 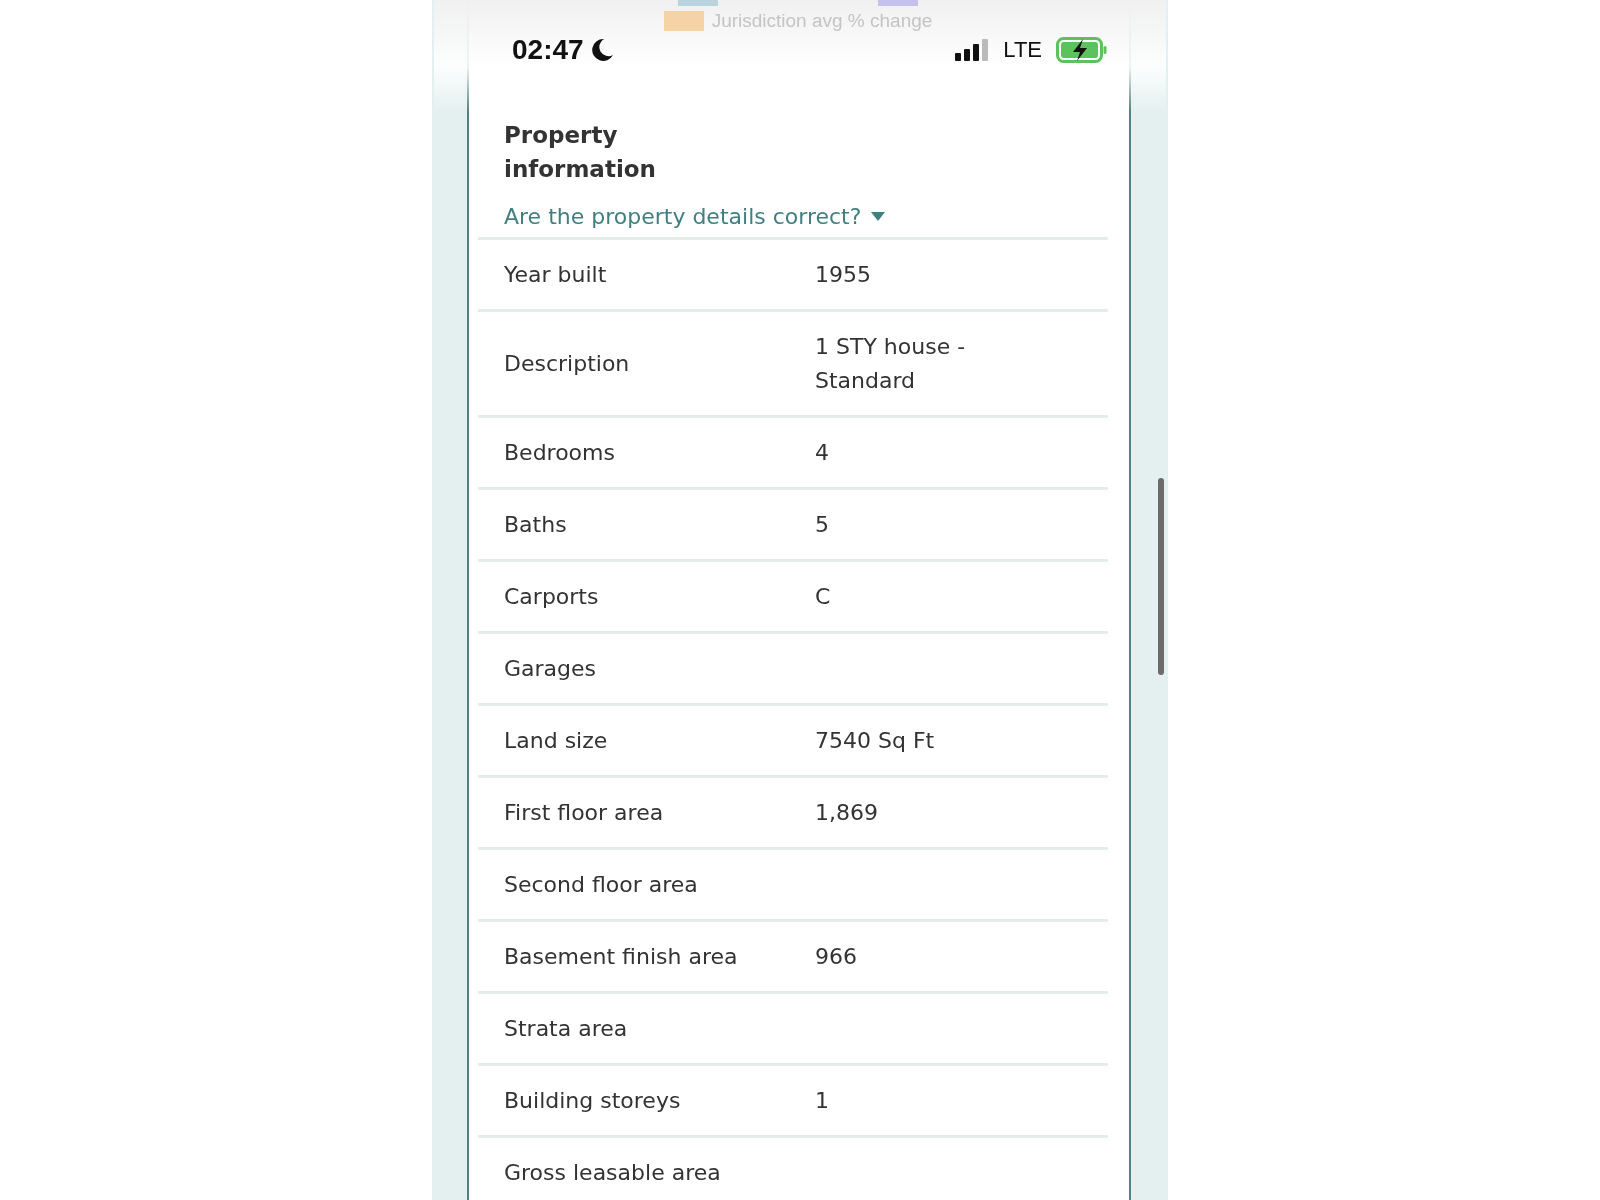 I want to click on network-label: LTE, so click(x=1022, y=50).